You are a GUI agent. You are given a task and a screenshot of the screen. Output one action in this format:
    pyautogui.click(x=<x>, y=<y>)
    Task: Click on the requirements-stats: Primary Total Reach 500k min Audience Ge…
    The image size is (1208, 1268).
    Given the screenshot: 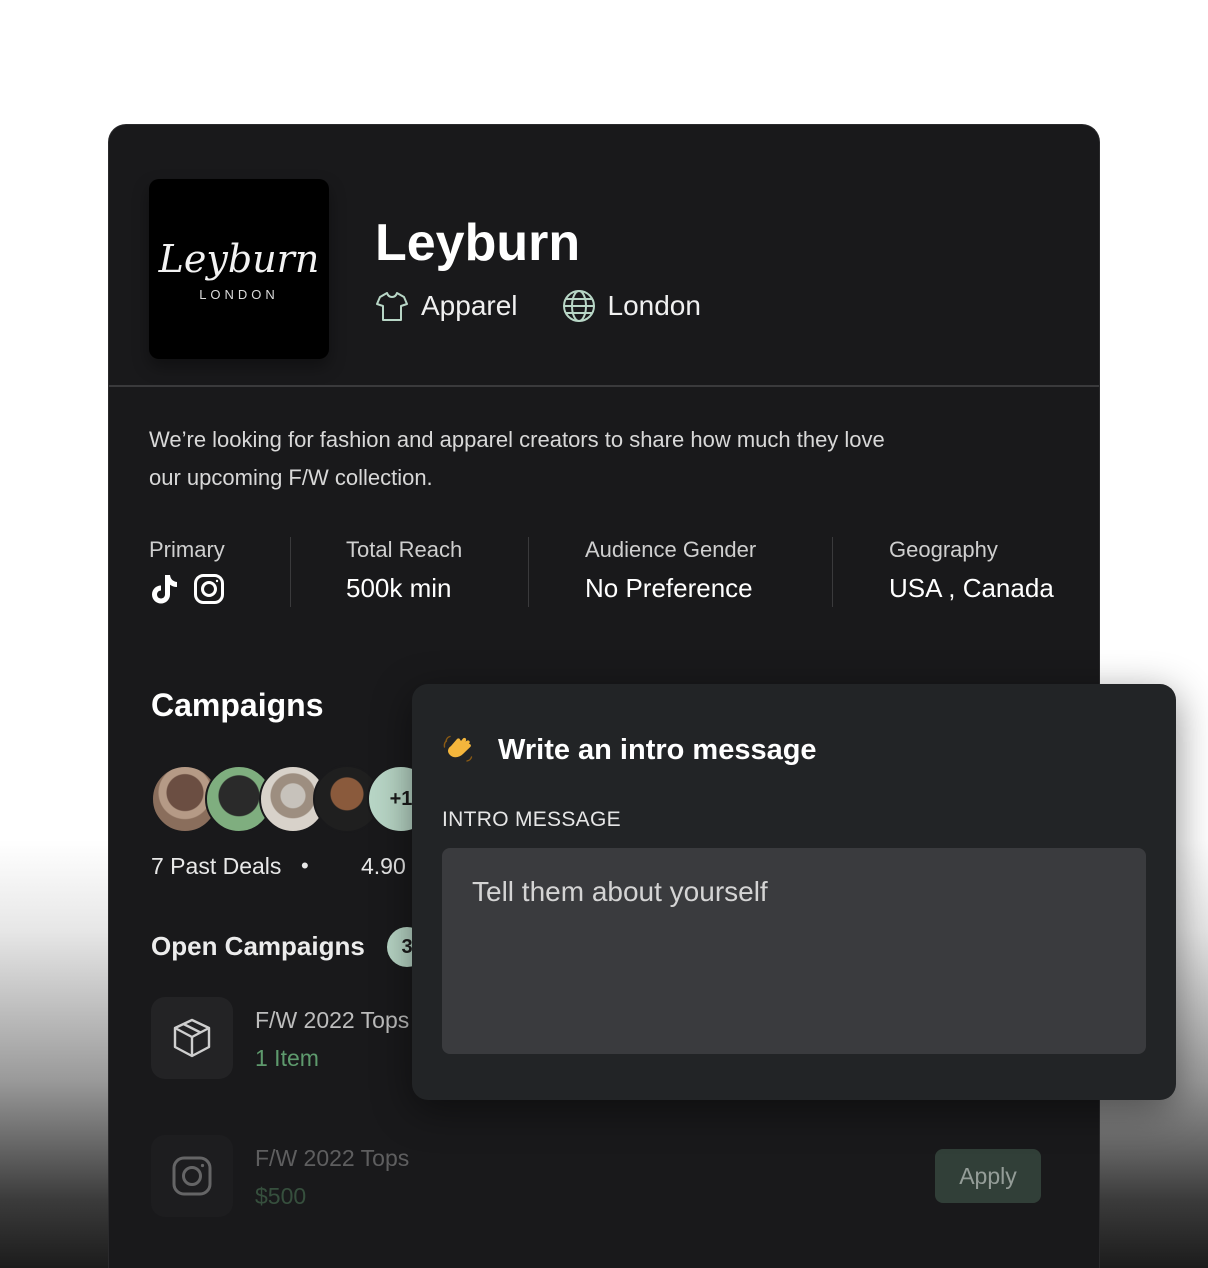 What is the action you would take?
    pyautogui.click(x=609, y=572)
    